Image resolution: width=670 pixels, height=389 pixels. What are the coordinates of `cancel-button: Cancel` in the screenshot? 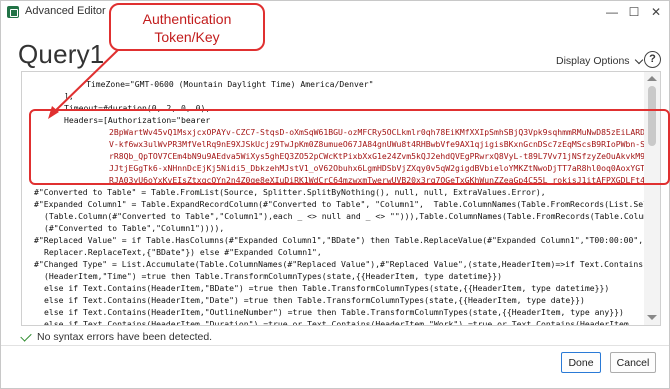 It's located at (633, 362).